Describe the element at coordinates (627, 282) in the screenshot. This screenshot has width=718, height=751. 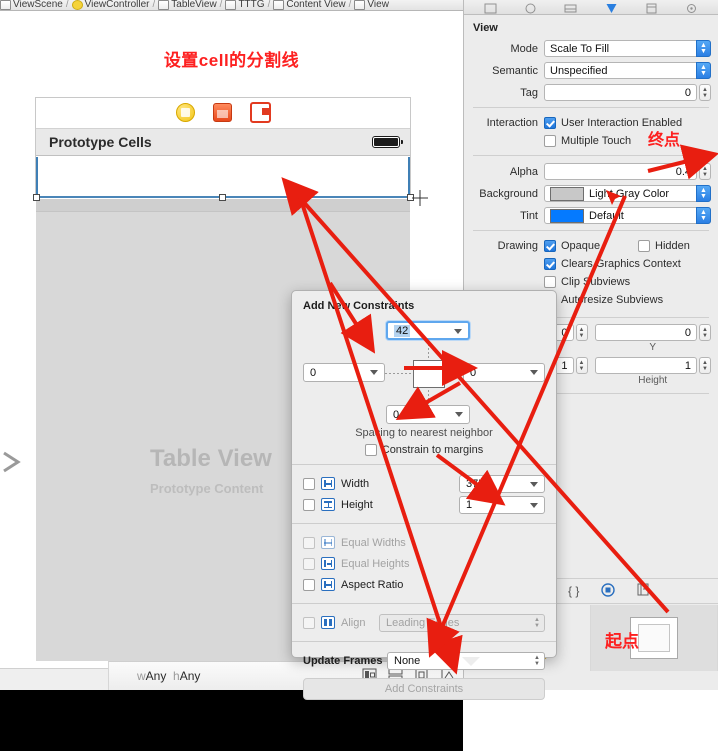
I see `clip-subviews-checkbox: Clip Subviews` at that location.